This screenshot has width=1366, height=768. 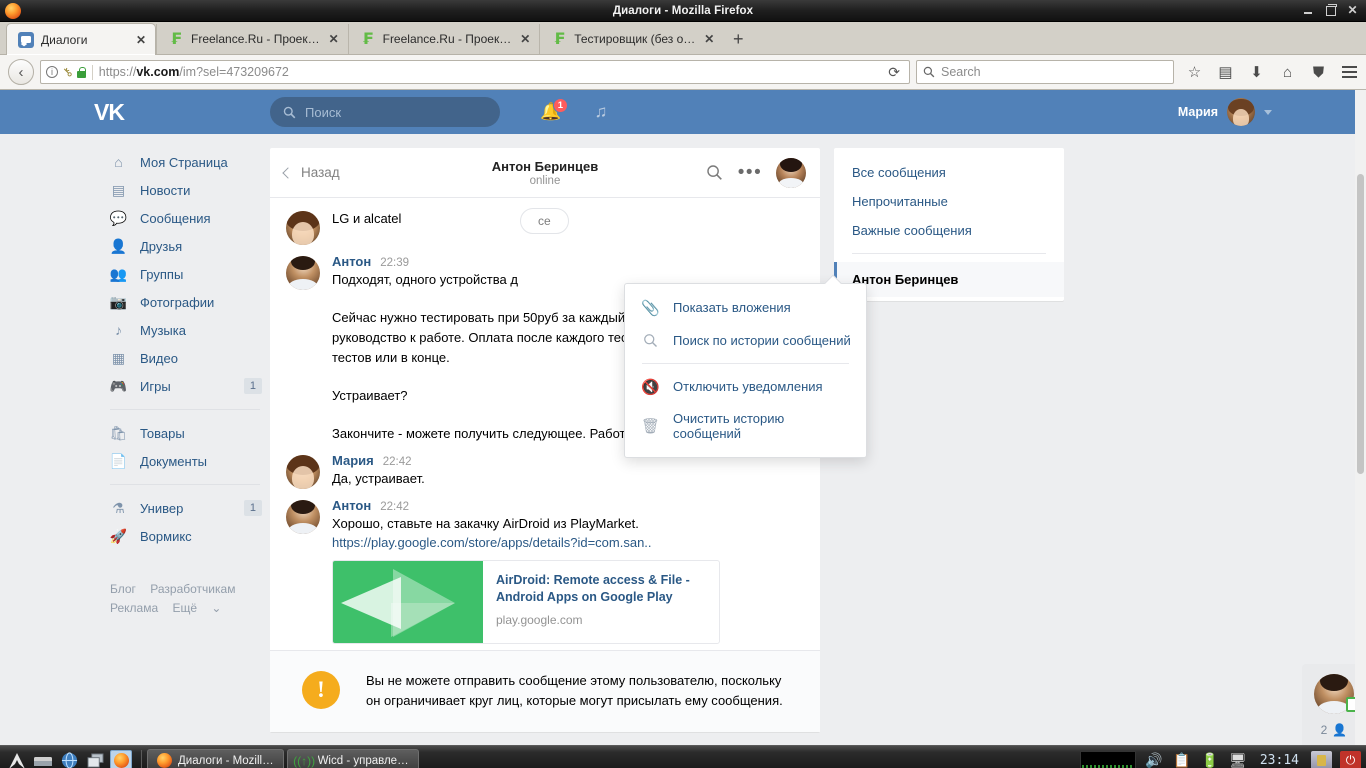 I want to click on footer-link-ads: Реклама, so click(x=134, y=608).